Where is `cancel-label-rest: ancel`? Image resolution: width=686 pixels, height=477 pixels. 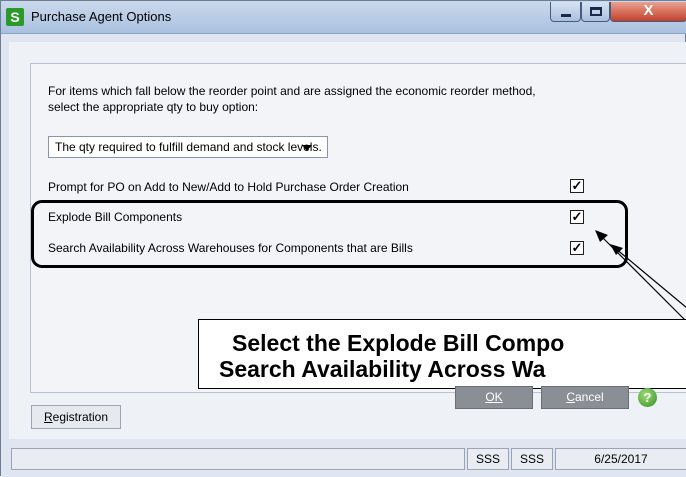 cancel-label-rest: ancel is located at coordinates (589, 397).